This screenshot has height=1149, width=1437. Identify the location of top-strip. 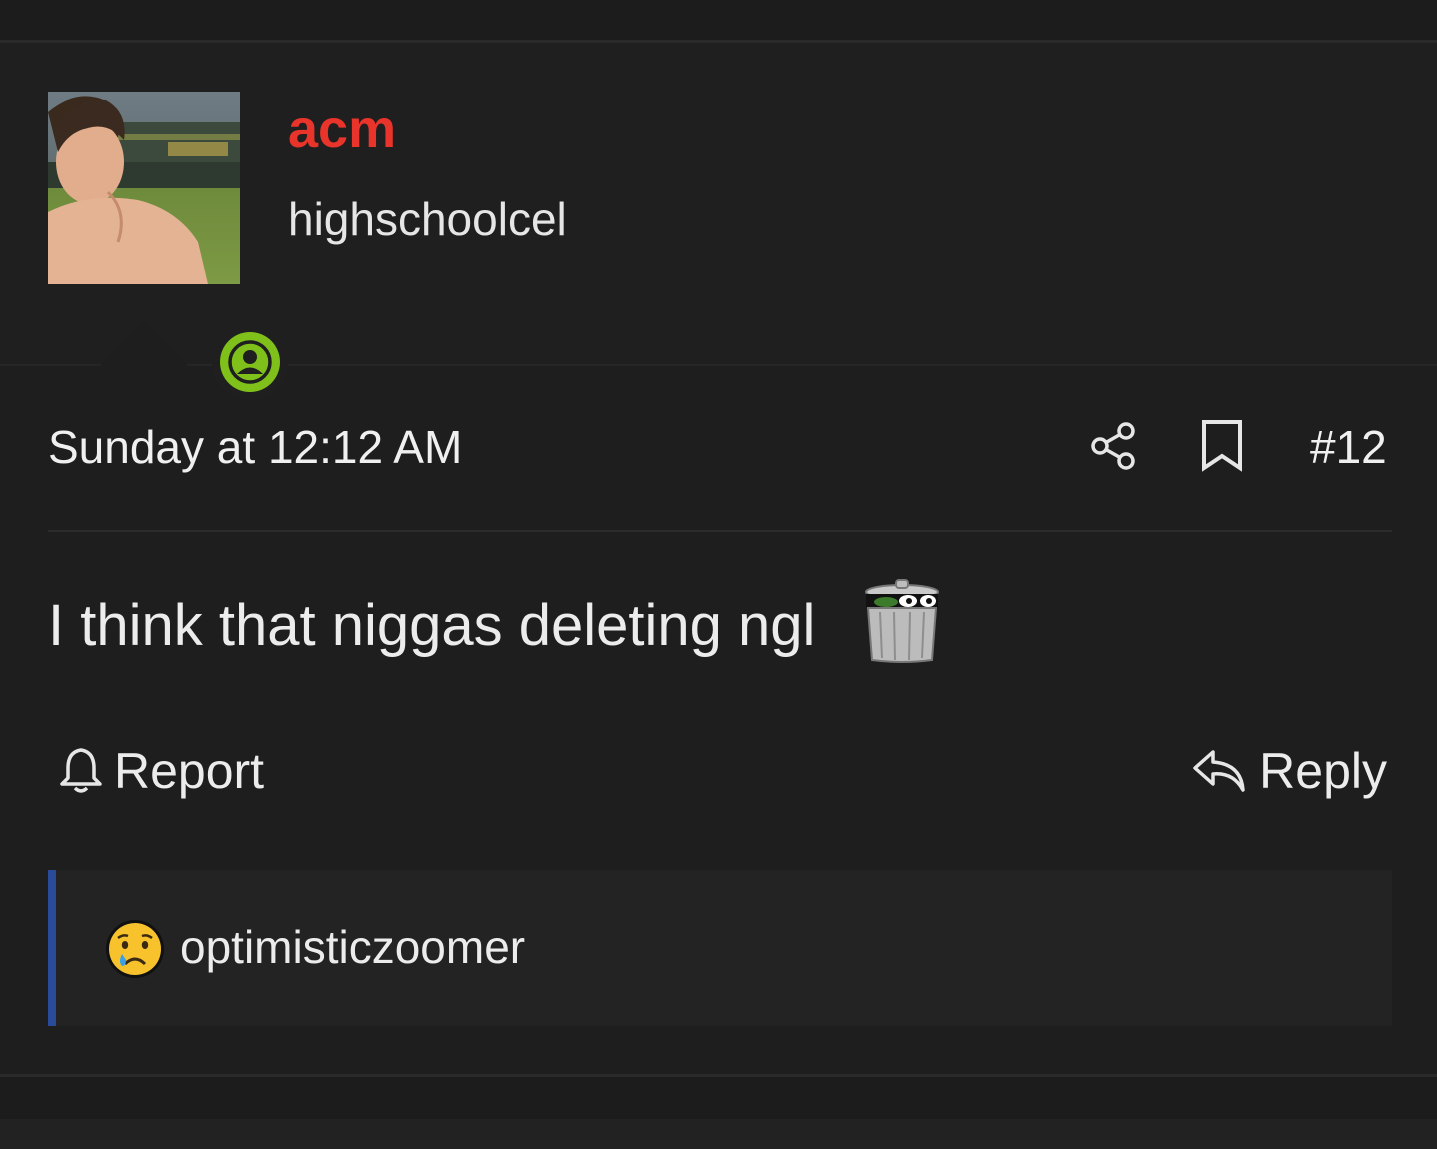
(718, 20).